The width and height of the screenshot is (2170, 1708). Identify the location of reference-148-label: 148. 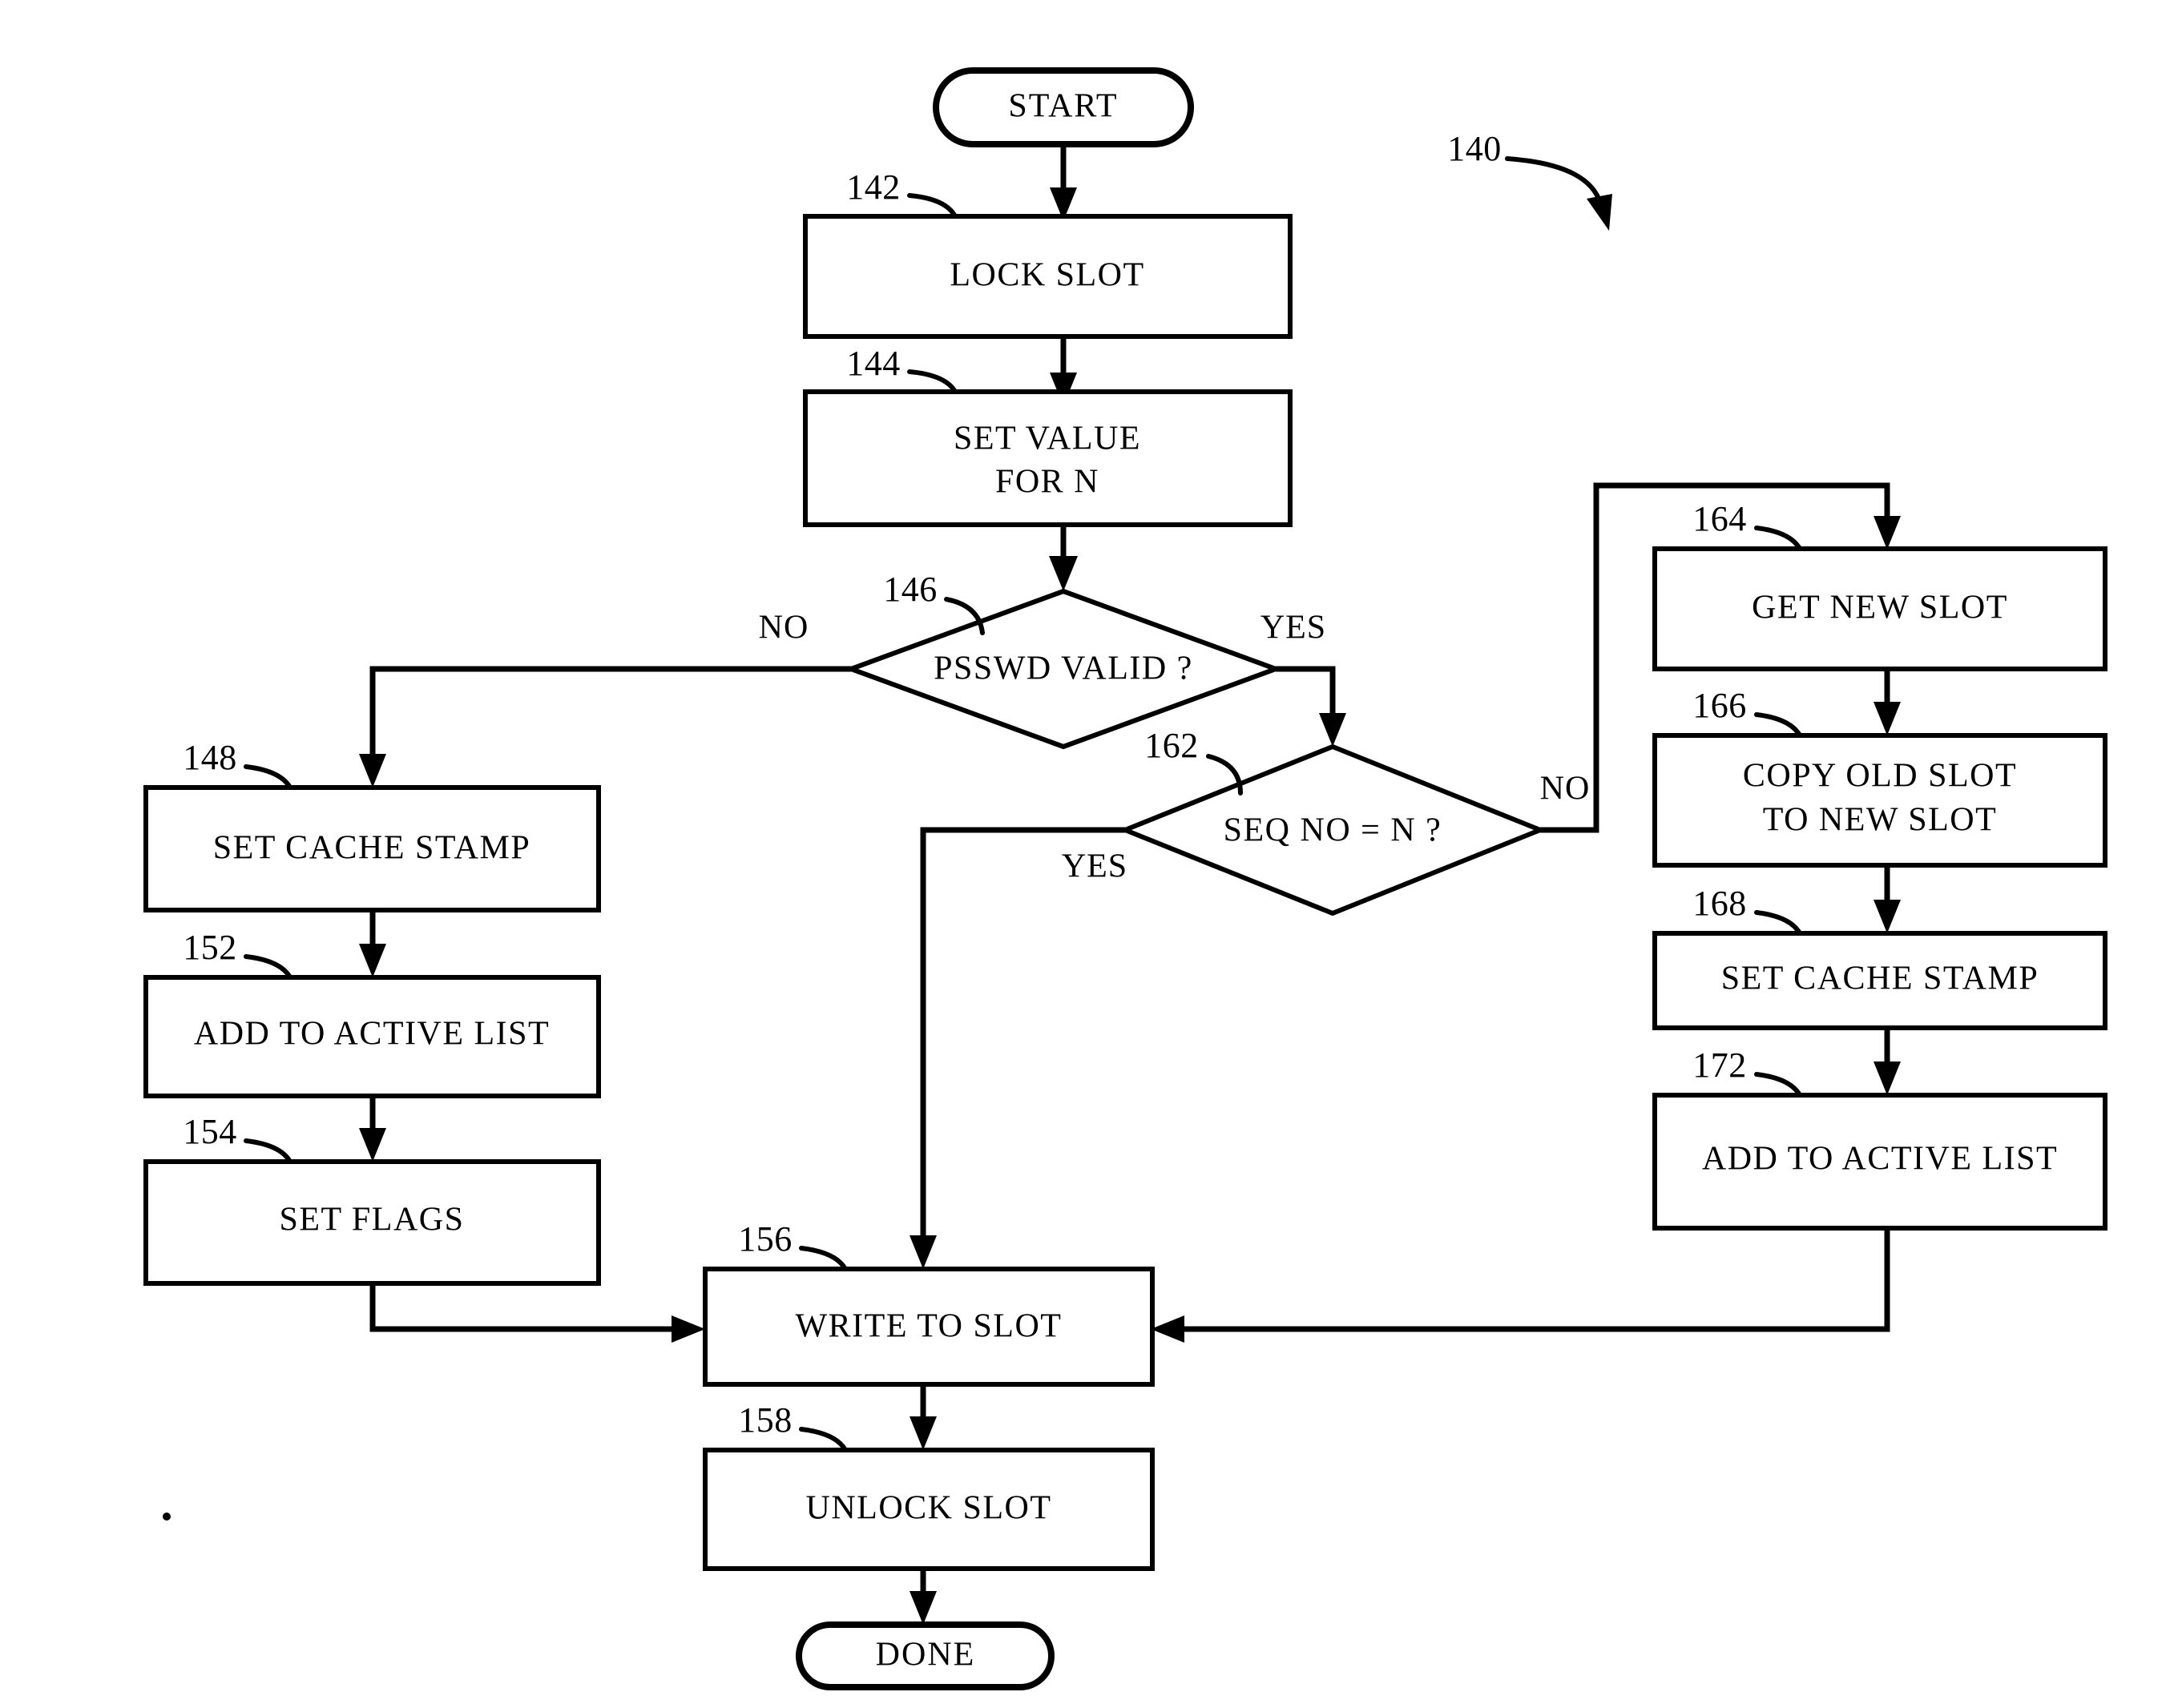
(210, 757).